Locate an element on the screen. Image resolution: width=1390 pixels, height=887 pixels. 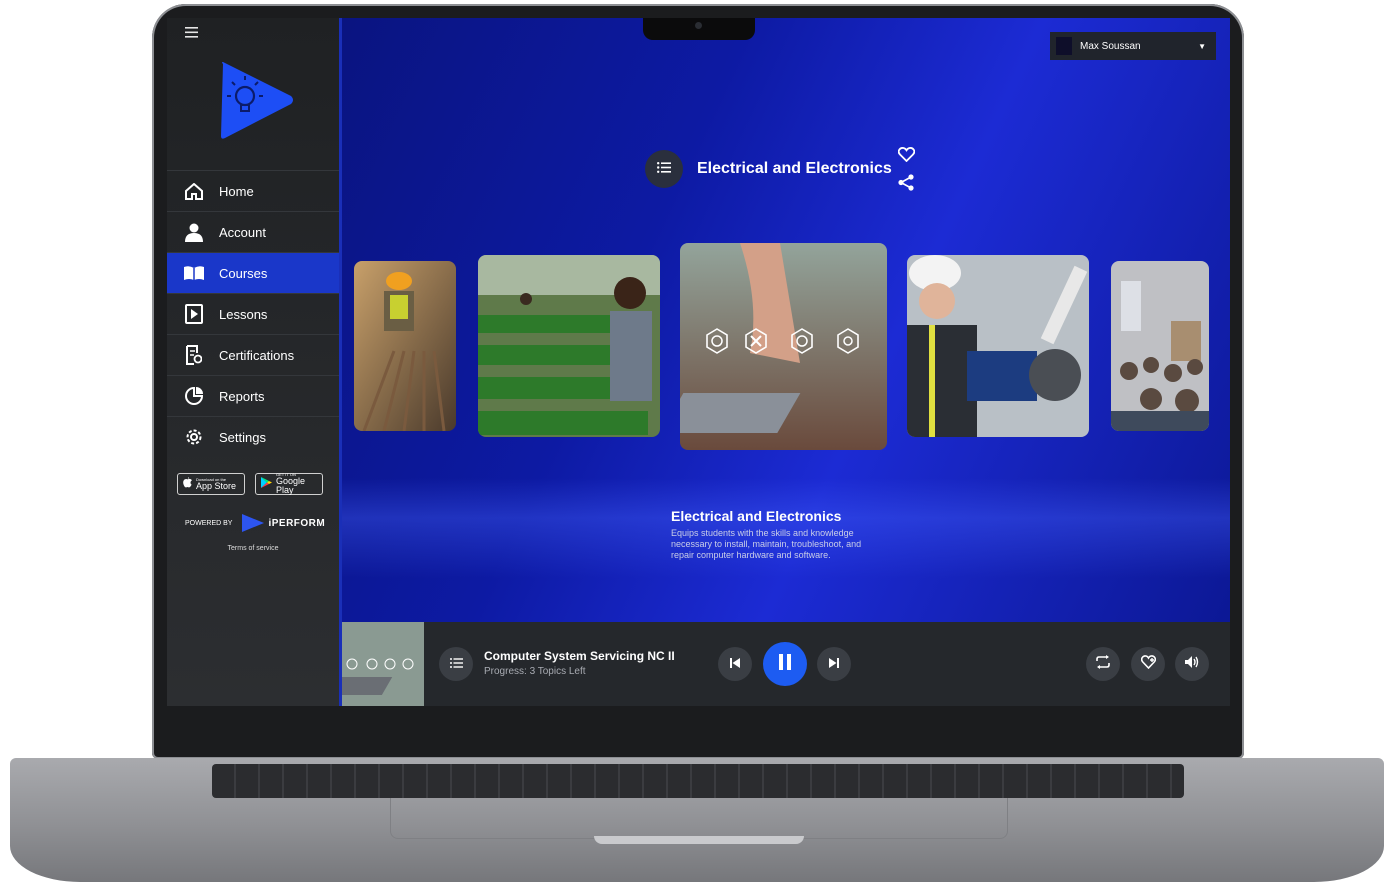
app-logo is located at coordinates (257, 100).